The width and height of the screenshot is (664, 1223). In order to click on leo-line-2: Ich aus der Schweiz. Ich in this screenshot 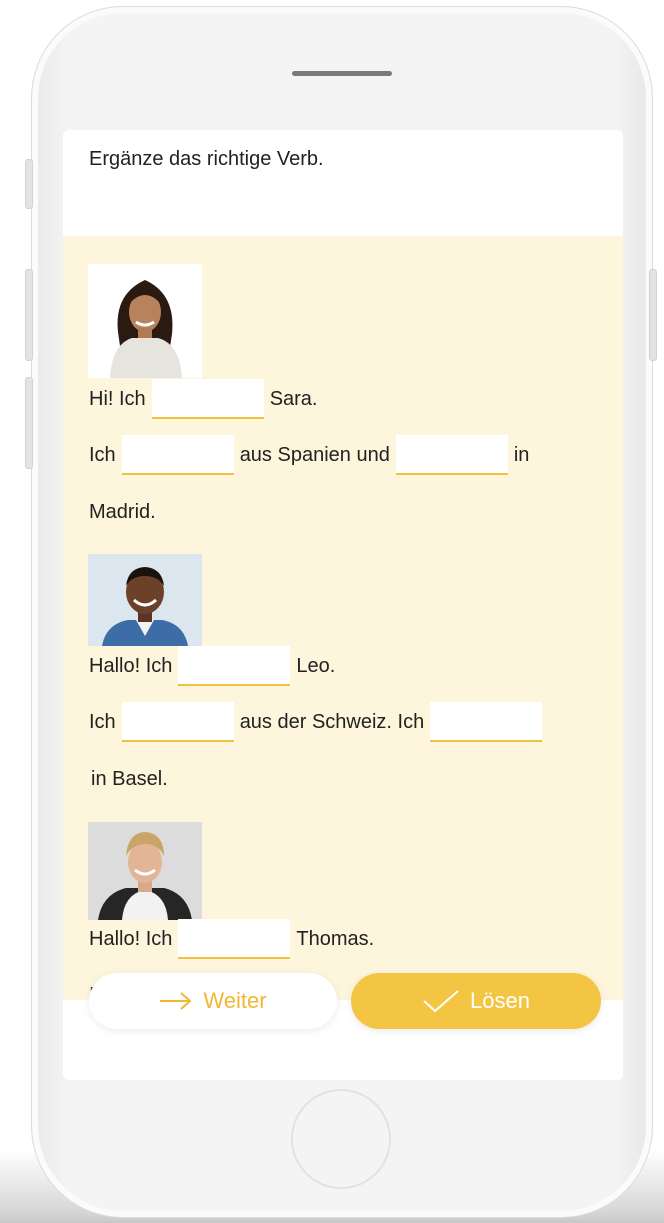, I will do `click(318, 722)`.